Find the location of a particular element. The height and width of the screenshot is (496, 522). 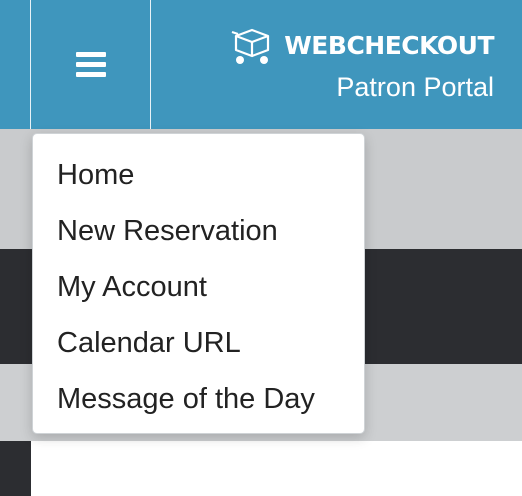

menu-item-my-account: My Account is located at coordinates (198, 289).